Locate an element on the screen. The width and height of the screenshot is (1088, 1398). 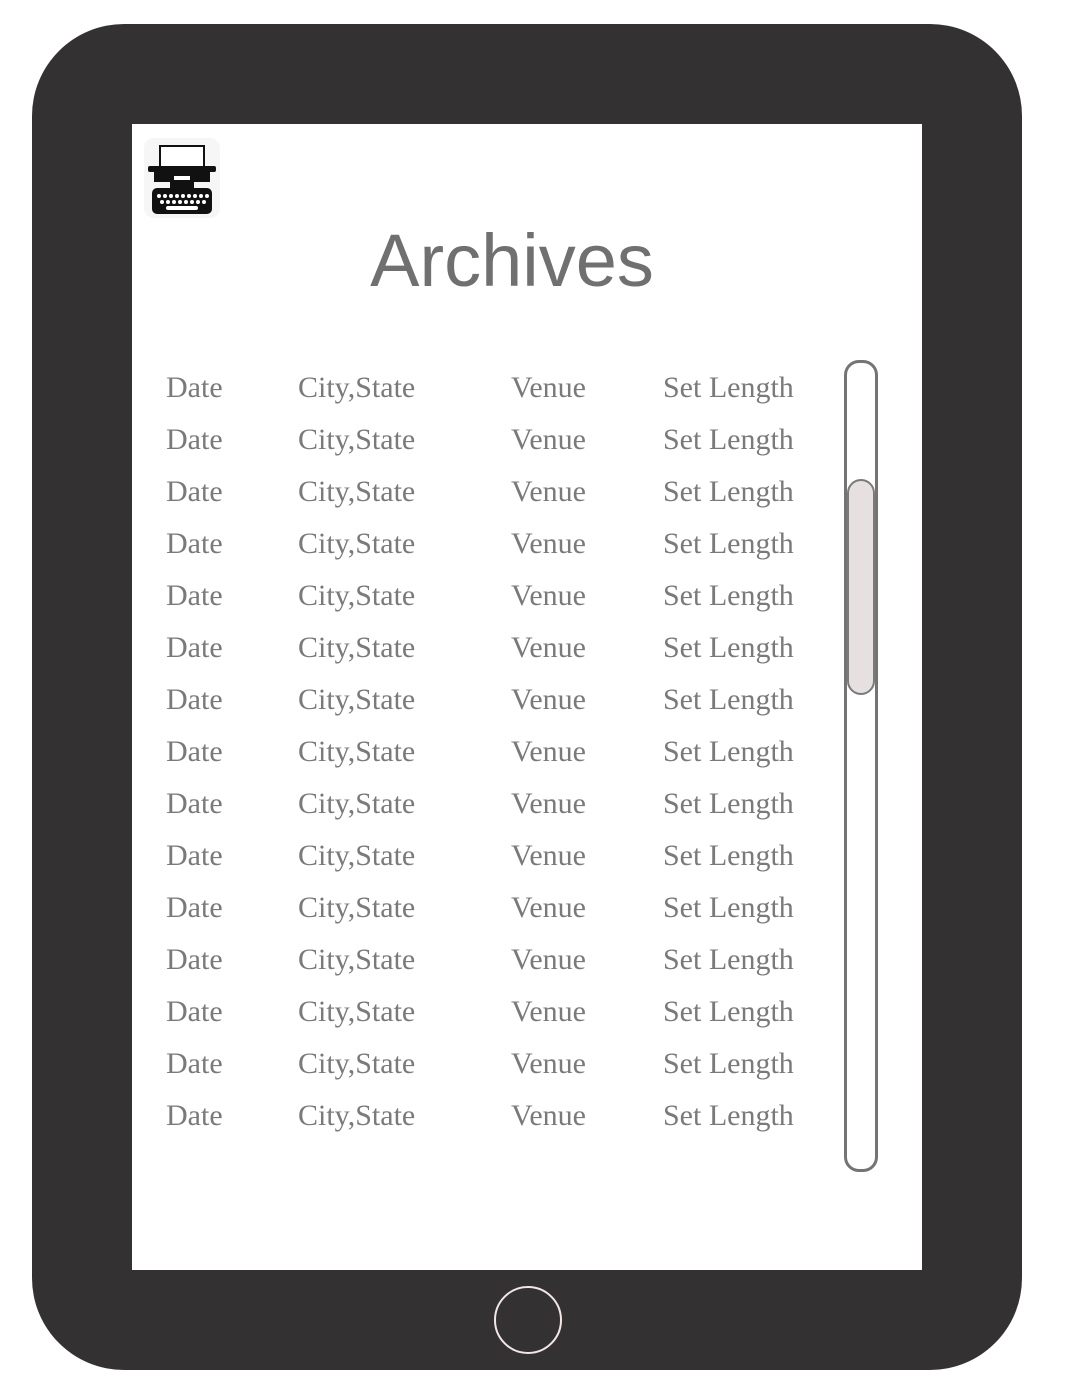
page-title: Archives is located at coordinates (512, 260).